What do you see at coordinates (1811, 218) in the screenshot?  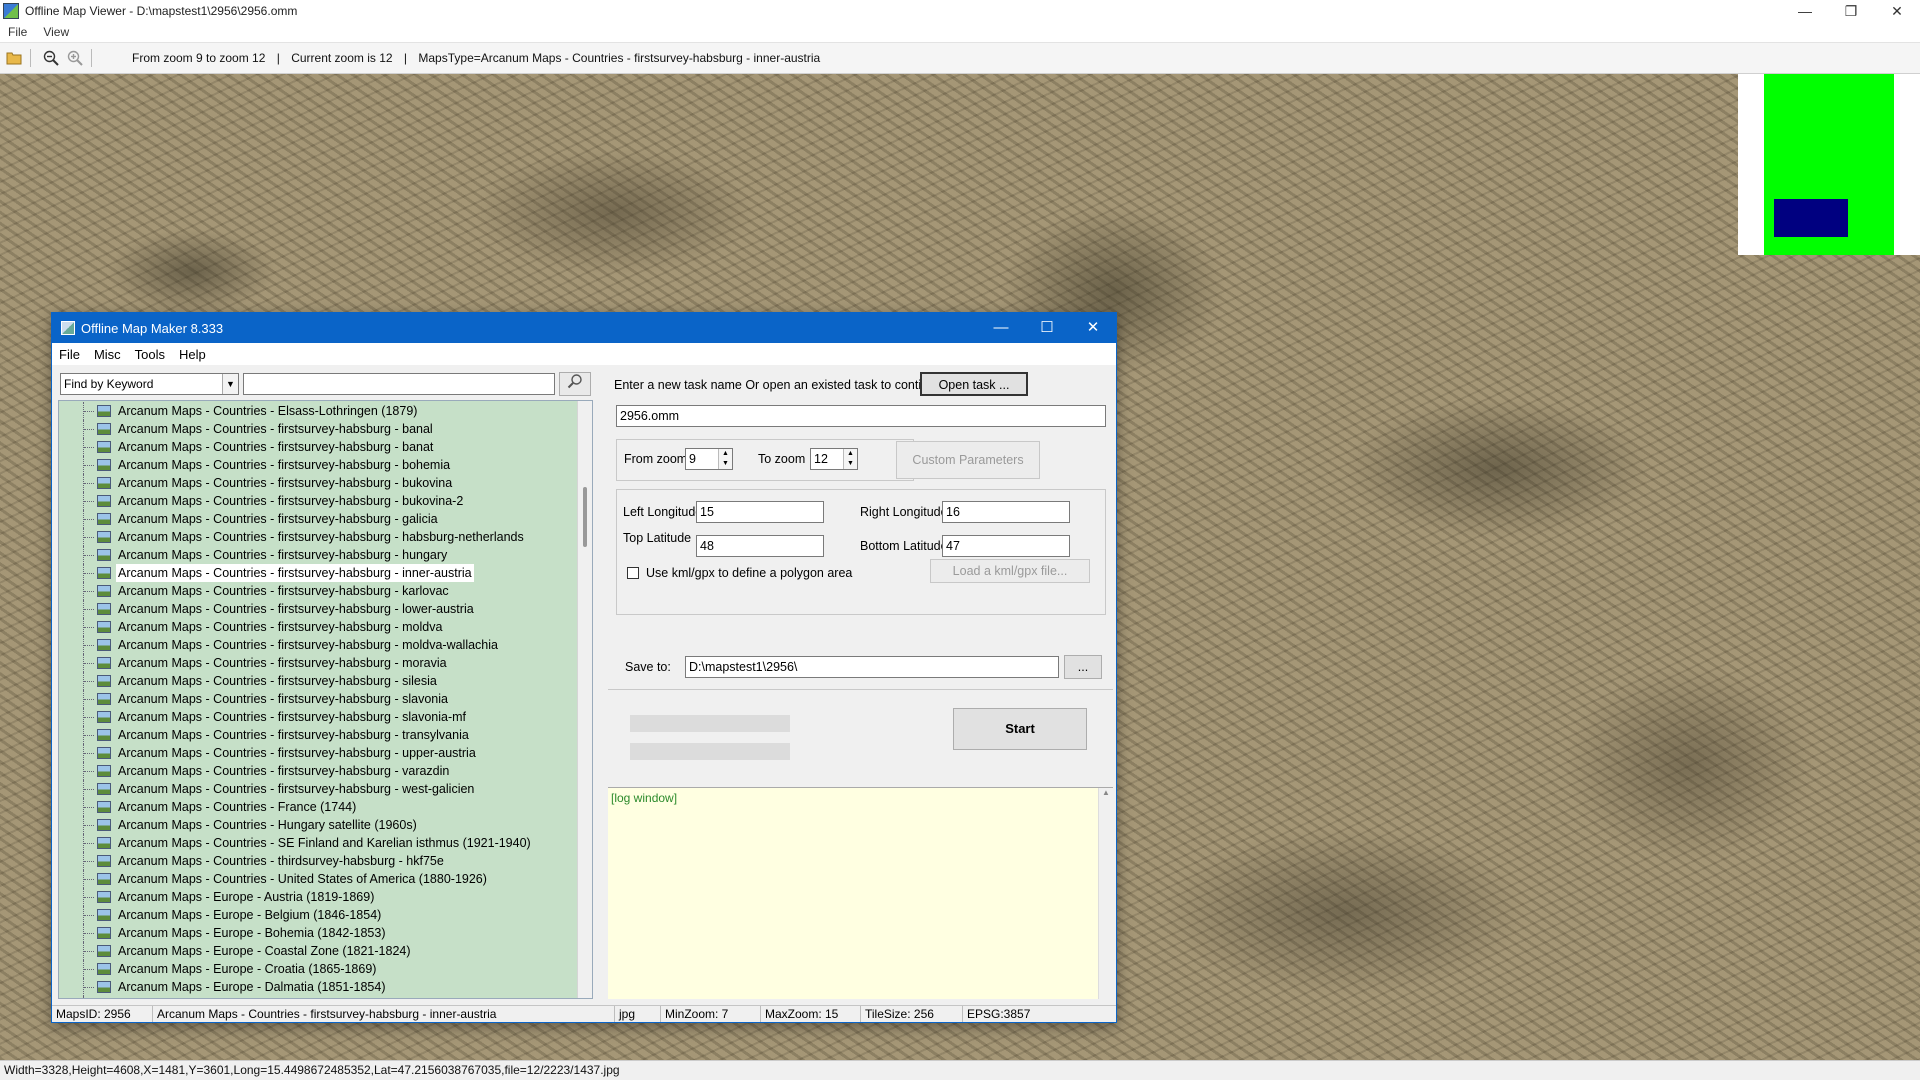 I see `overview-viewport` at bounding box center [1811, 218].